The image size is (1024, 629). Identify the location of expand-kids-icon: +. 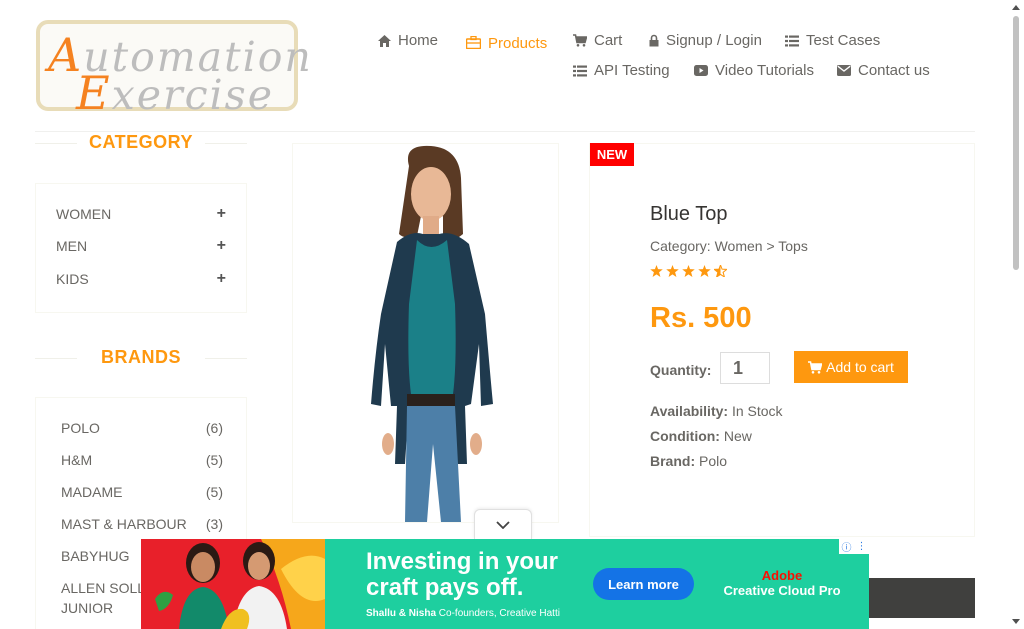
(221, 279).